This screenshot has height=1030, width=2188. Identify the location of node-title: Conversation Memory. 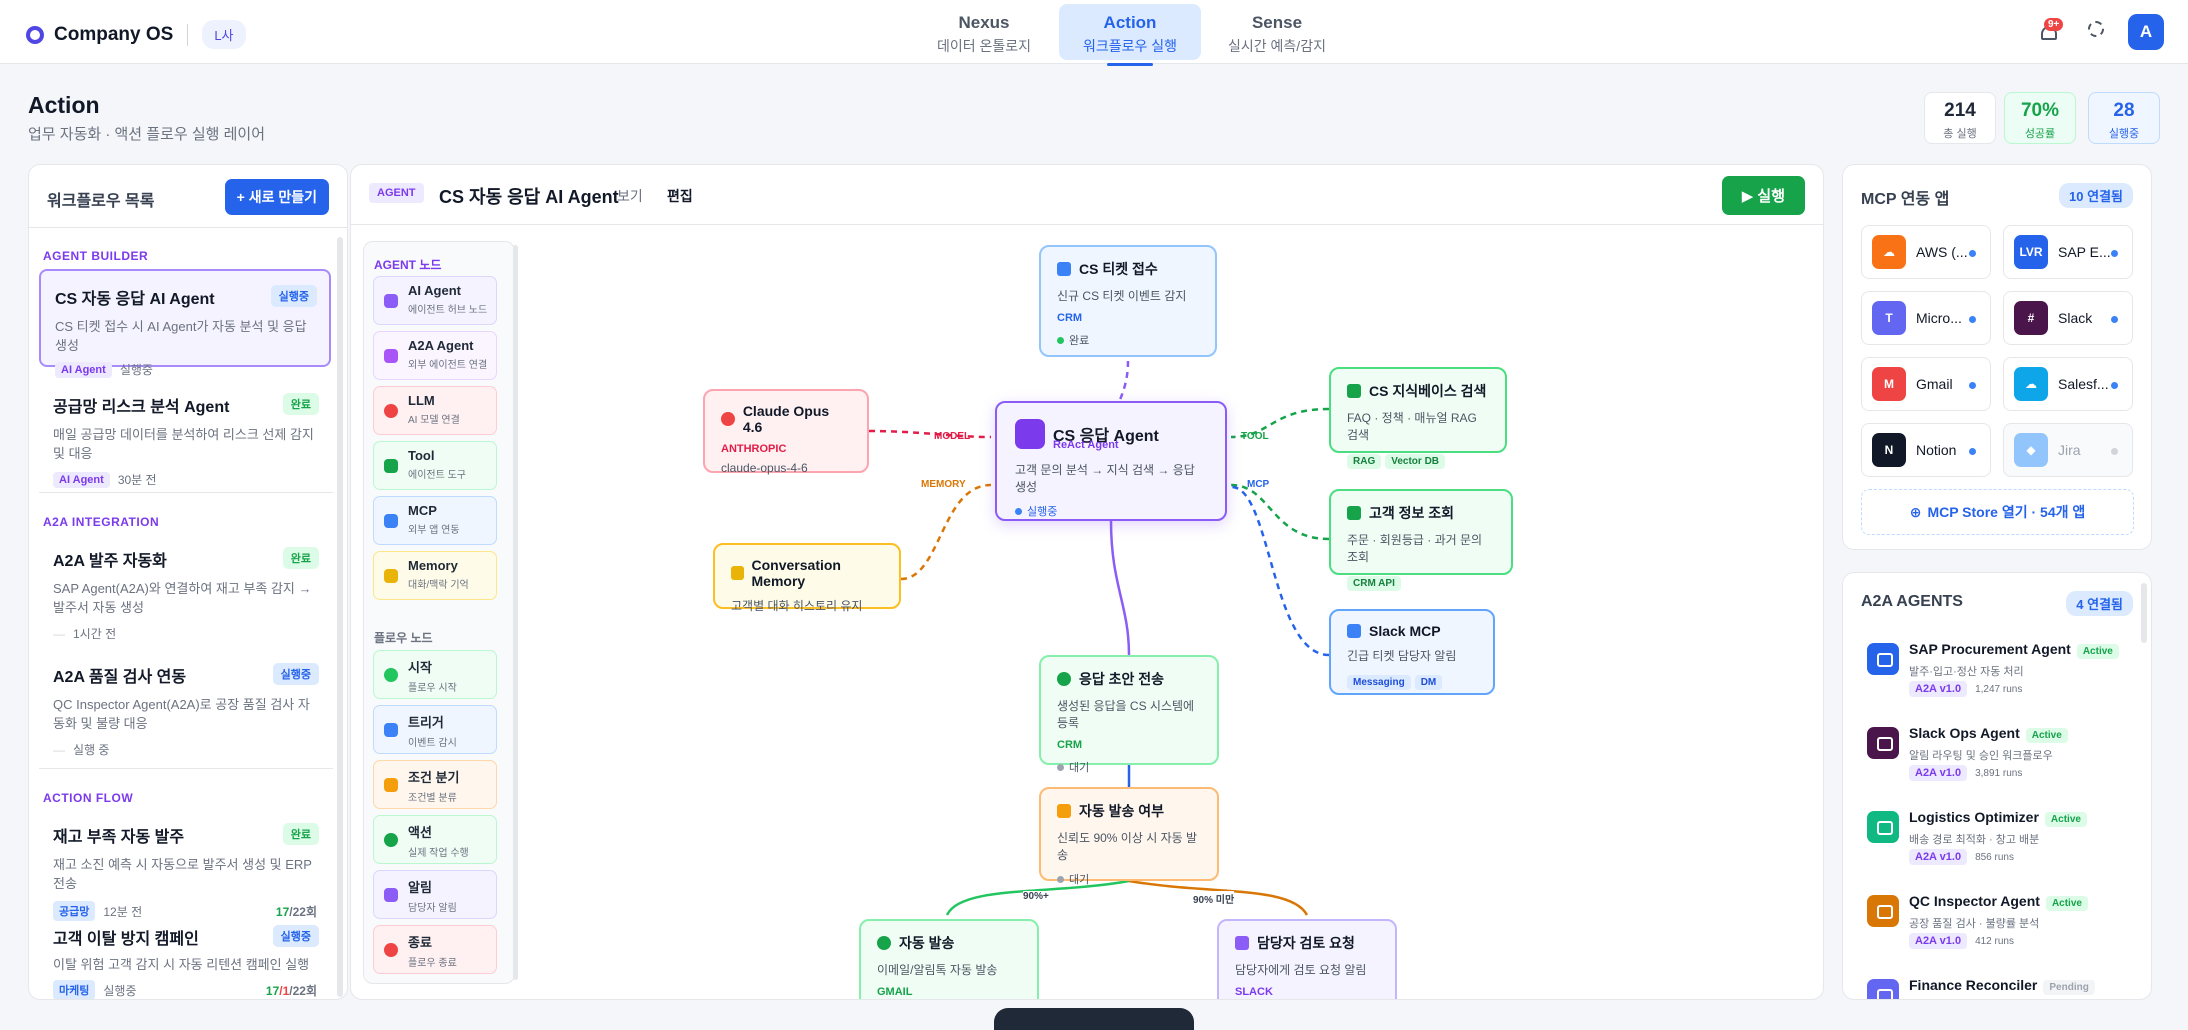
(796, 573).